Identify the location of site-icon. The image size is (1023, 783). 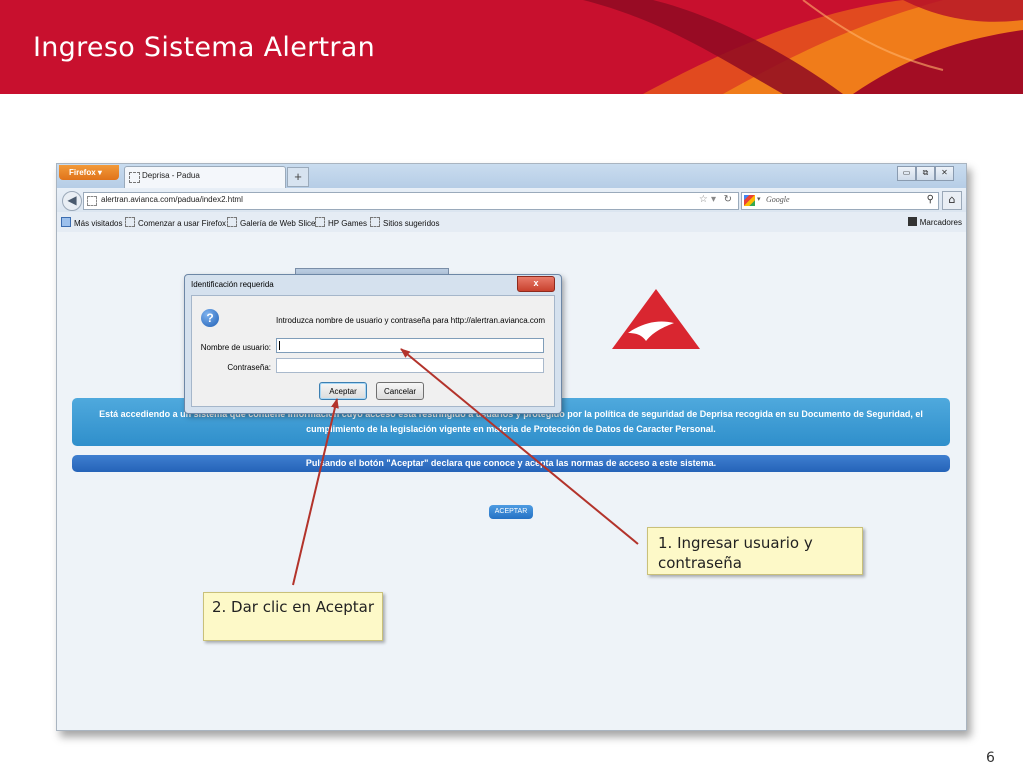
(92, 201).